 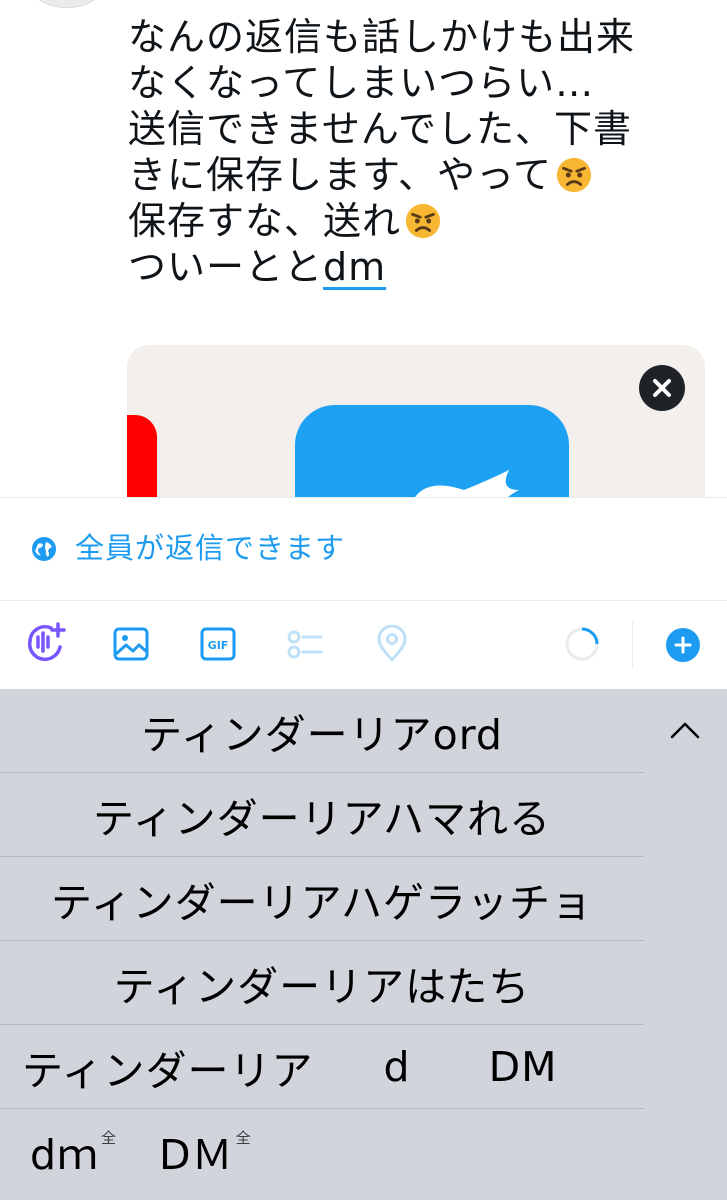 I want to click on chevron-up-icon, so click(x=685, y=729).